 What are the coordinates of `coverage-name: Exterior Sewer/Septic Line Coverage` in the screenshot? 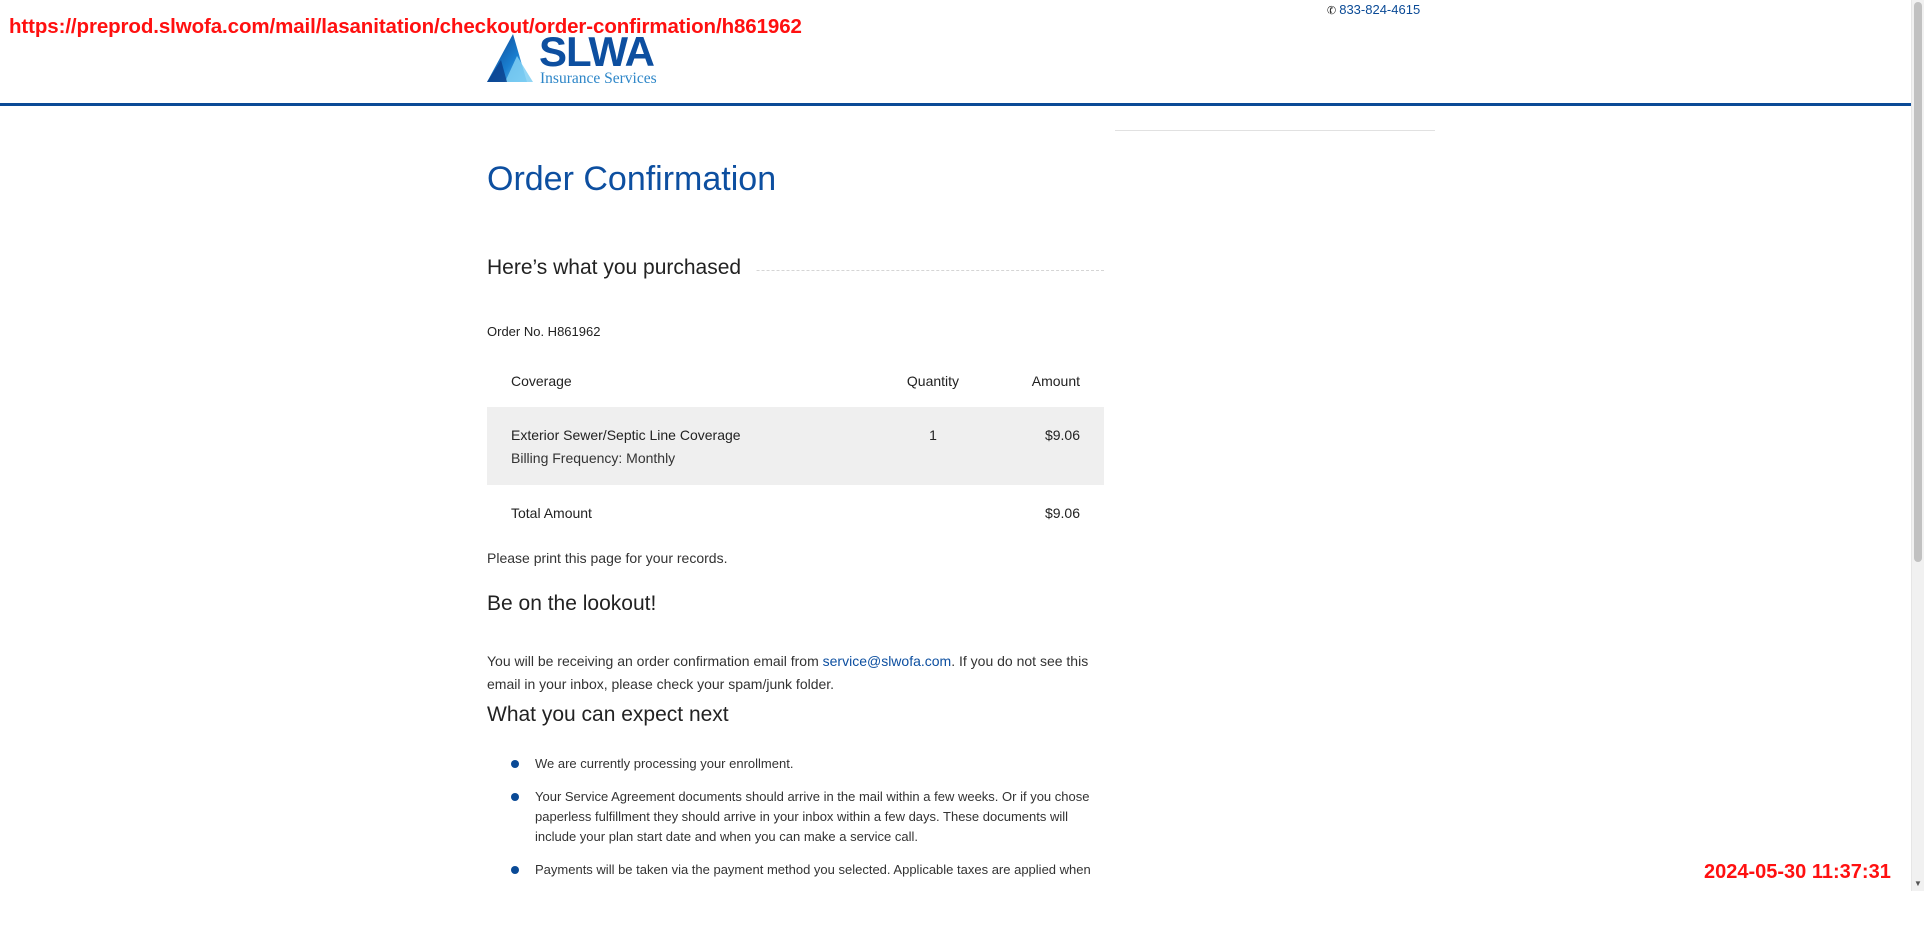 It's located at (626, 435).